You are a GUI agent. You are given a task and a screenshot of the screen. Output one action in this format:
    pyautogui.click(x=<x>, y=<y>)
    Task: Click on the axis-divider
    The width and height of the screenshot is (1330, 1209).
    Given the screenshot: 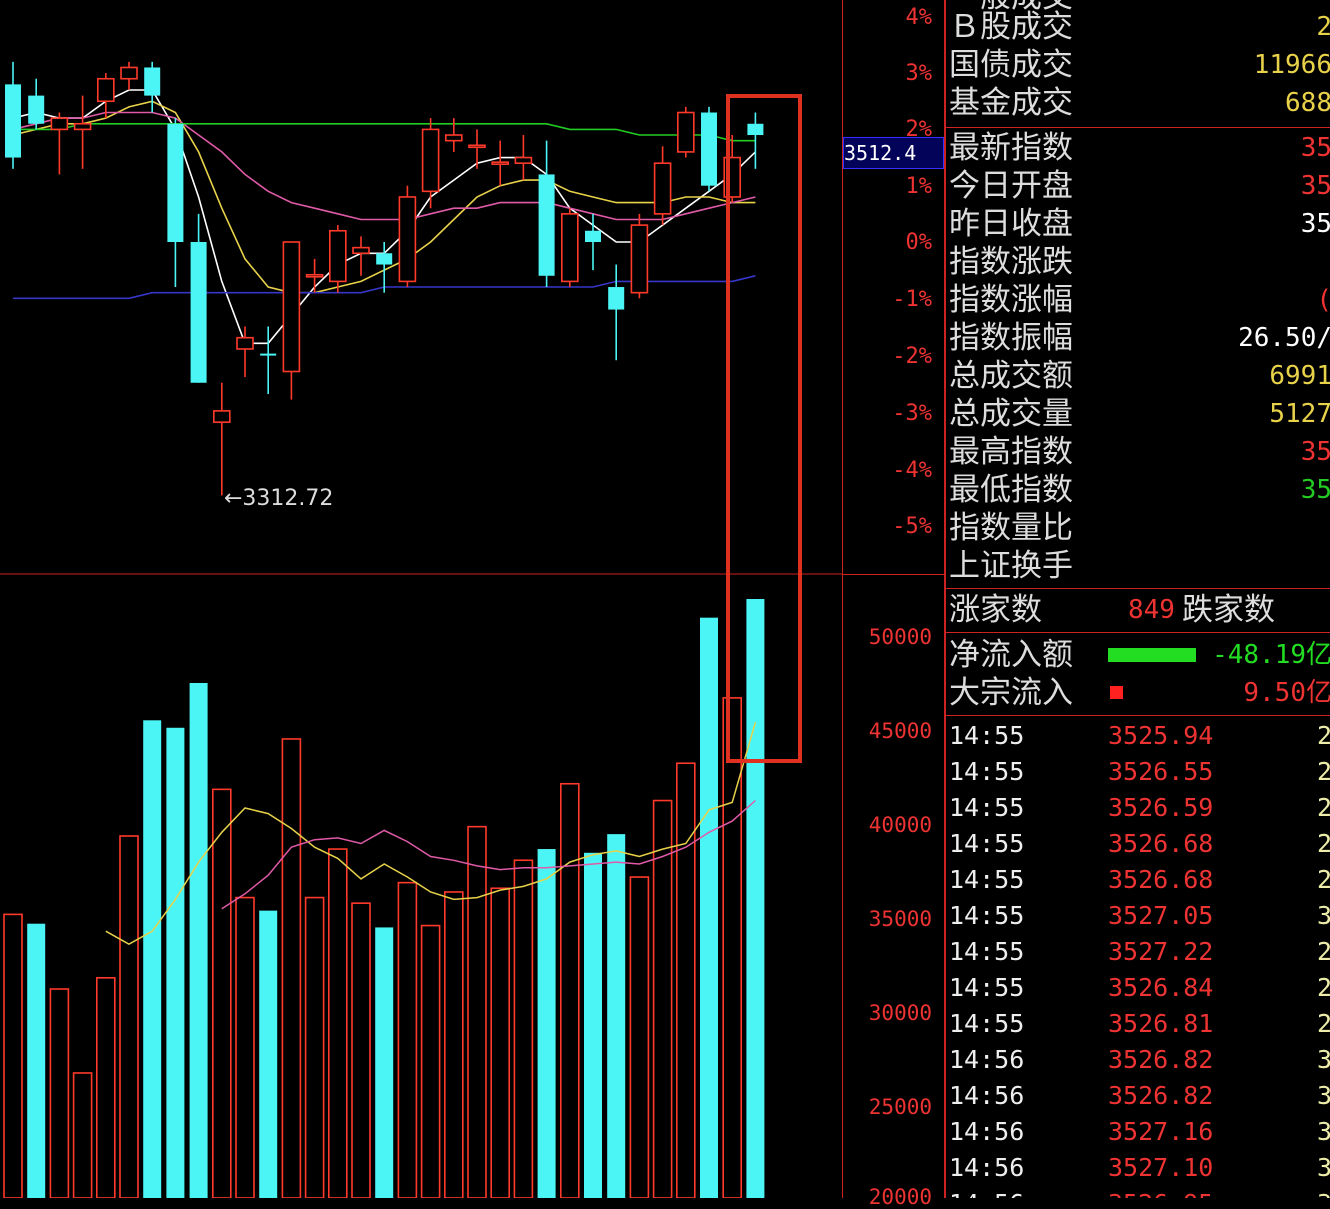 What is the action you would take?
    pyautogui.click(x=842, y=599)
    